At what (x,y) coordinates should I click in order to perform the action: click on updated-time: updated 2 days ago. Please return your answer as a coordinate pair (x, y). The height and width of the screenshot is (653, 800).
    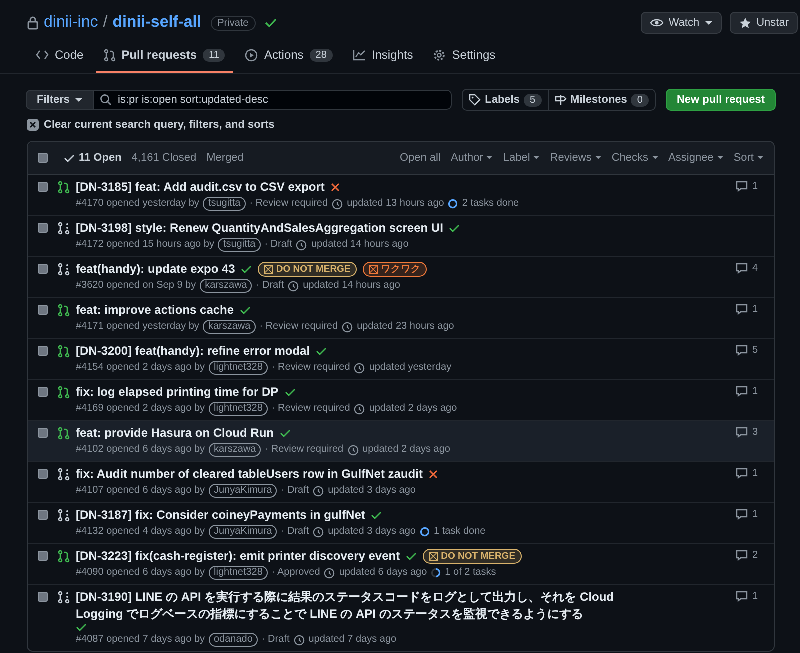
    Looking at the image, I should click on (413, 409).